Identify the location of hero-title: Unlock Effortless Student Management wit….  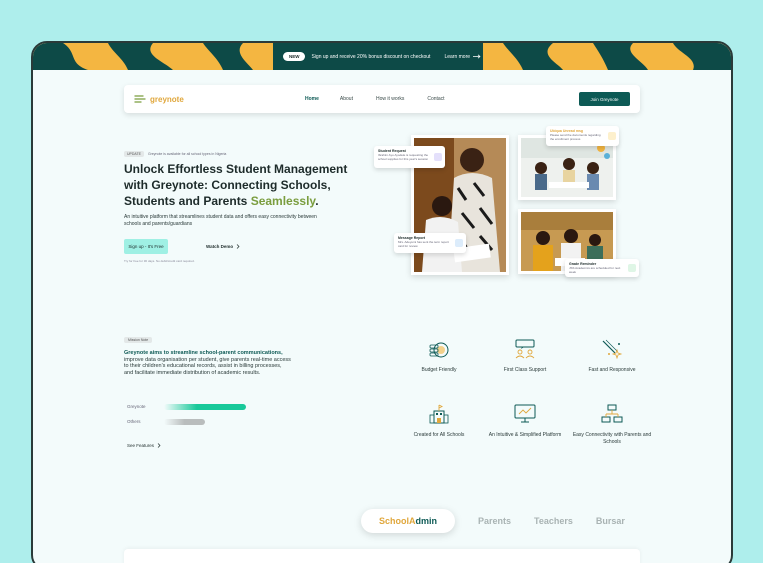
(239, 185).